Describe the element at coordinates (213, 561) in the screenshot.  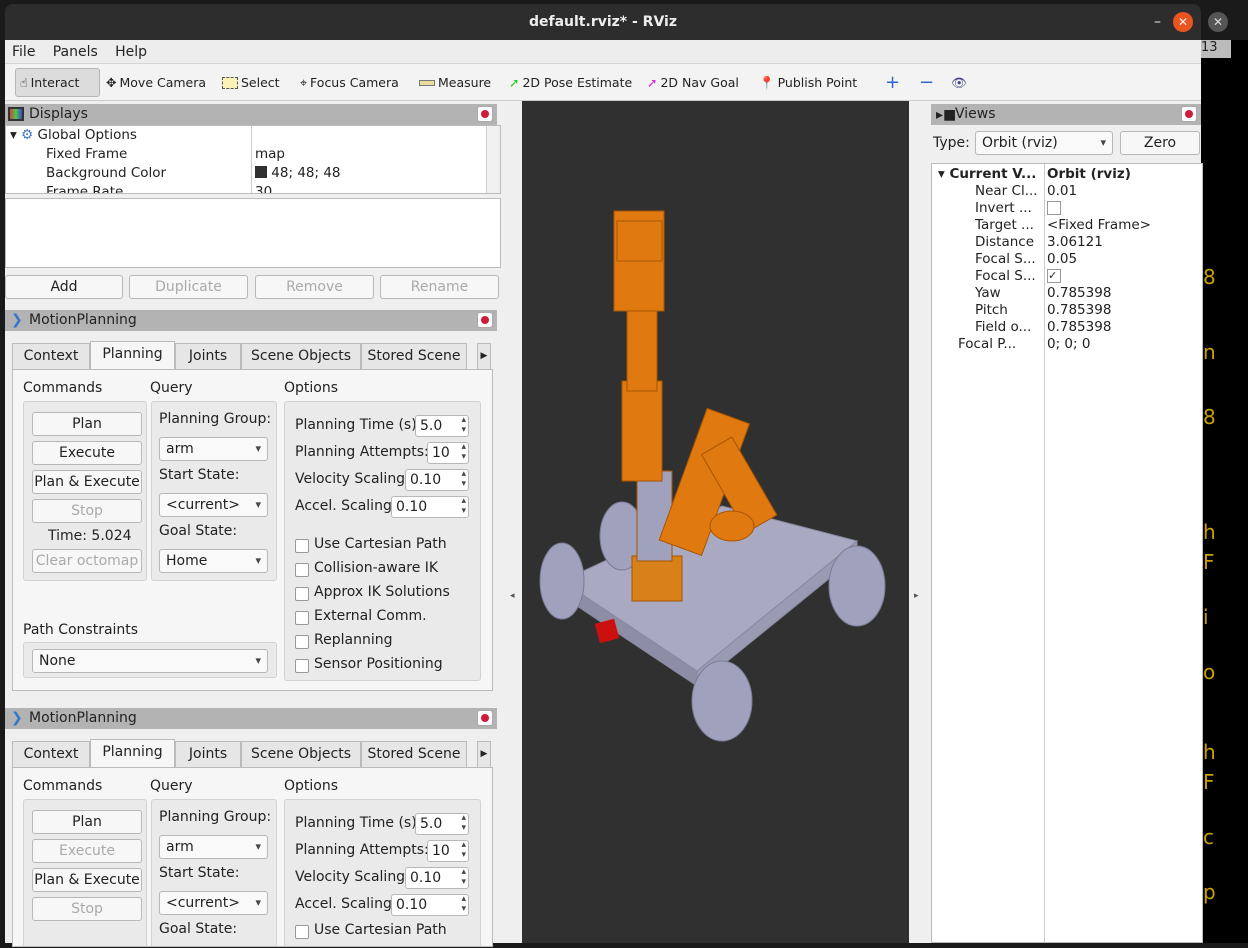
I see `goal-state-select: Home` at that location.